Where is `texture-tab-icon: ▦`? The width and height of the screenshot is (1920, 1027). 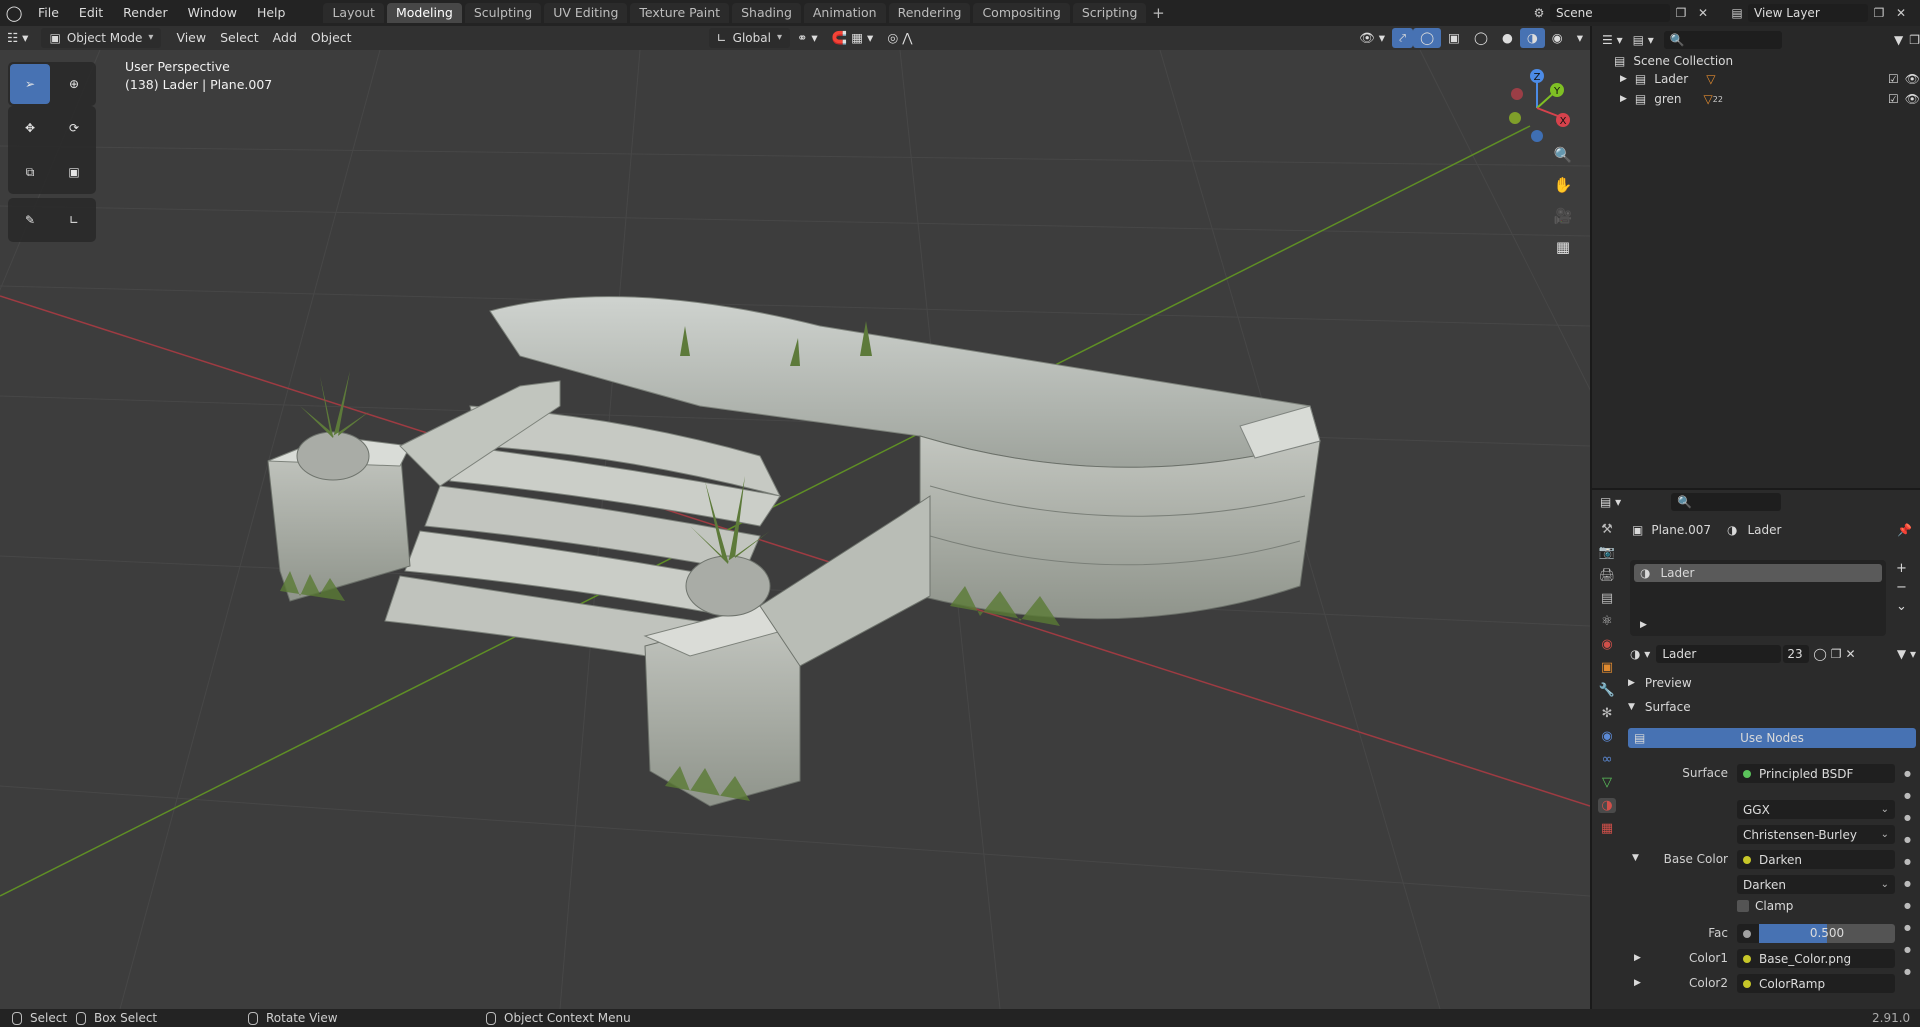
texture-tab-icon: ▦ is located at coordinates (1607, 828).